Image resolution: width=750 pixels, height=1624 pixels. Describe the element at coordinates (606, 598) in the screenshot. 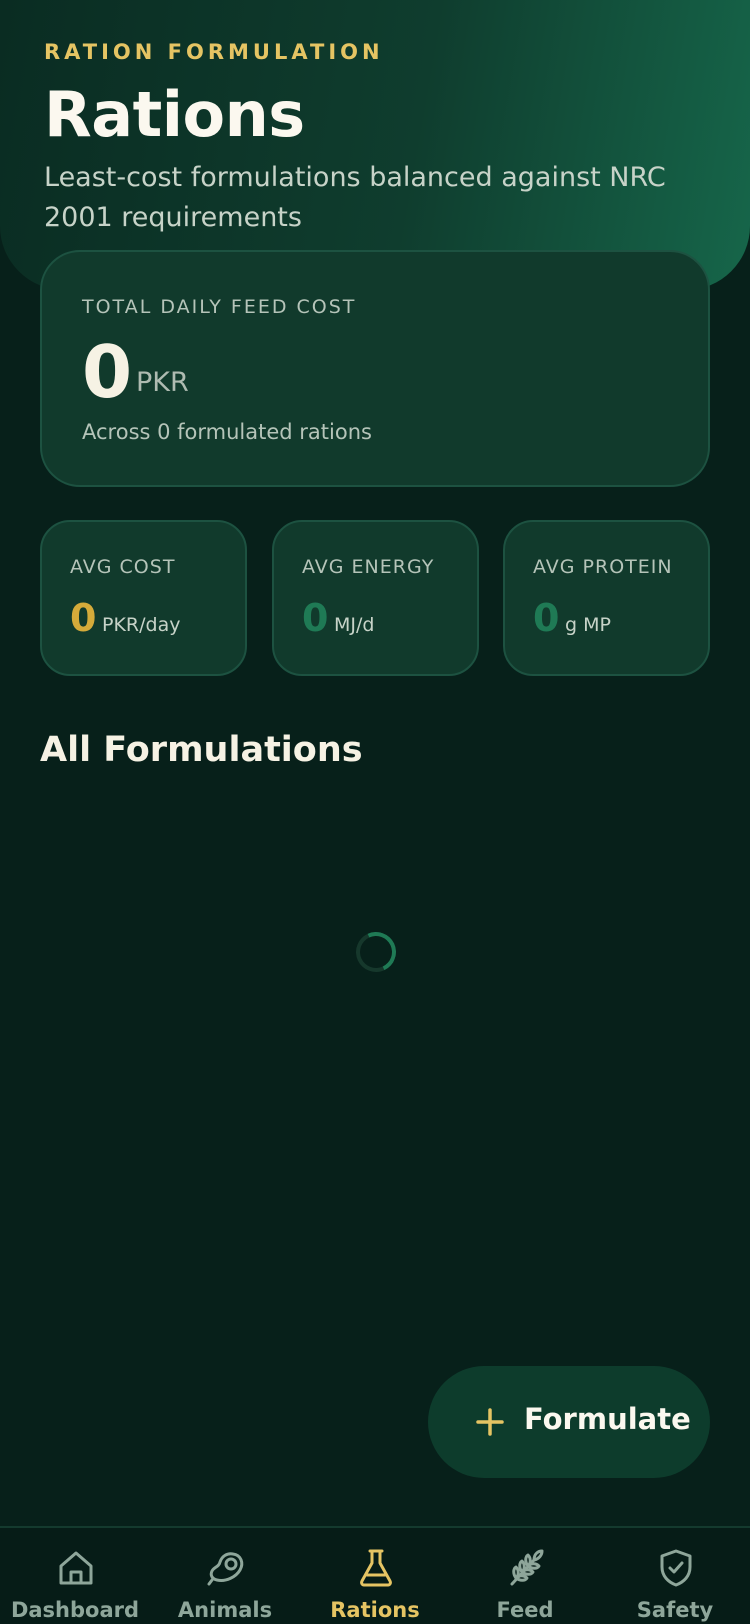

I see `stat-card-avg-protein: AVG PROTEIN 0 g MP` at that location.